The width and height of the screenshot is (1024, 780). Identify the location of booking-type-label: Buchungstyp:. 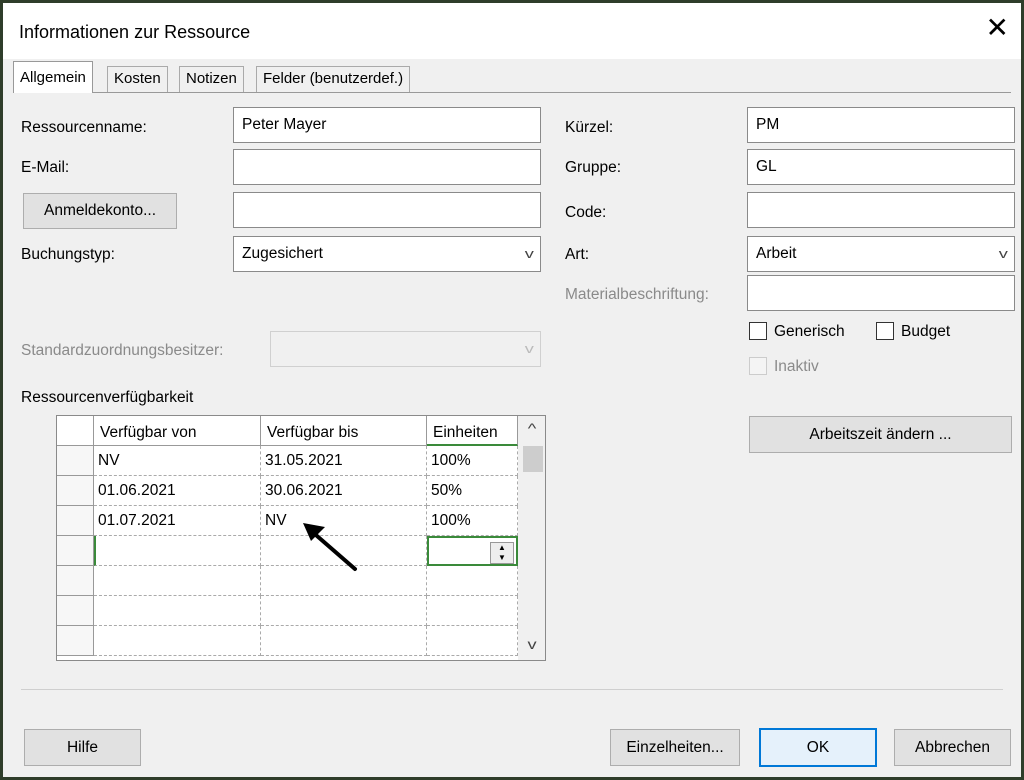
(68, 254).